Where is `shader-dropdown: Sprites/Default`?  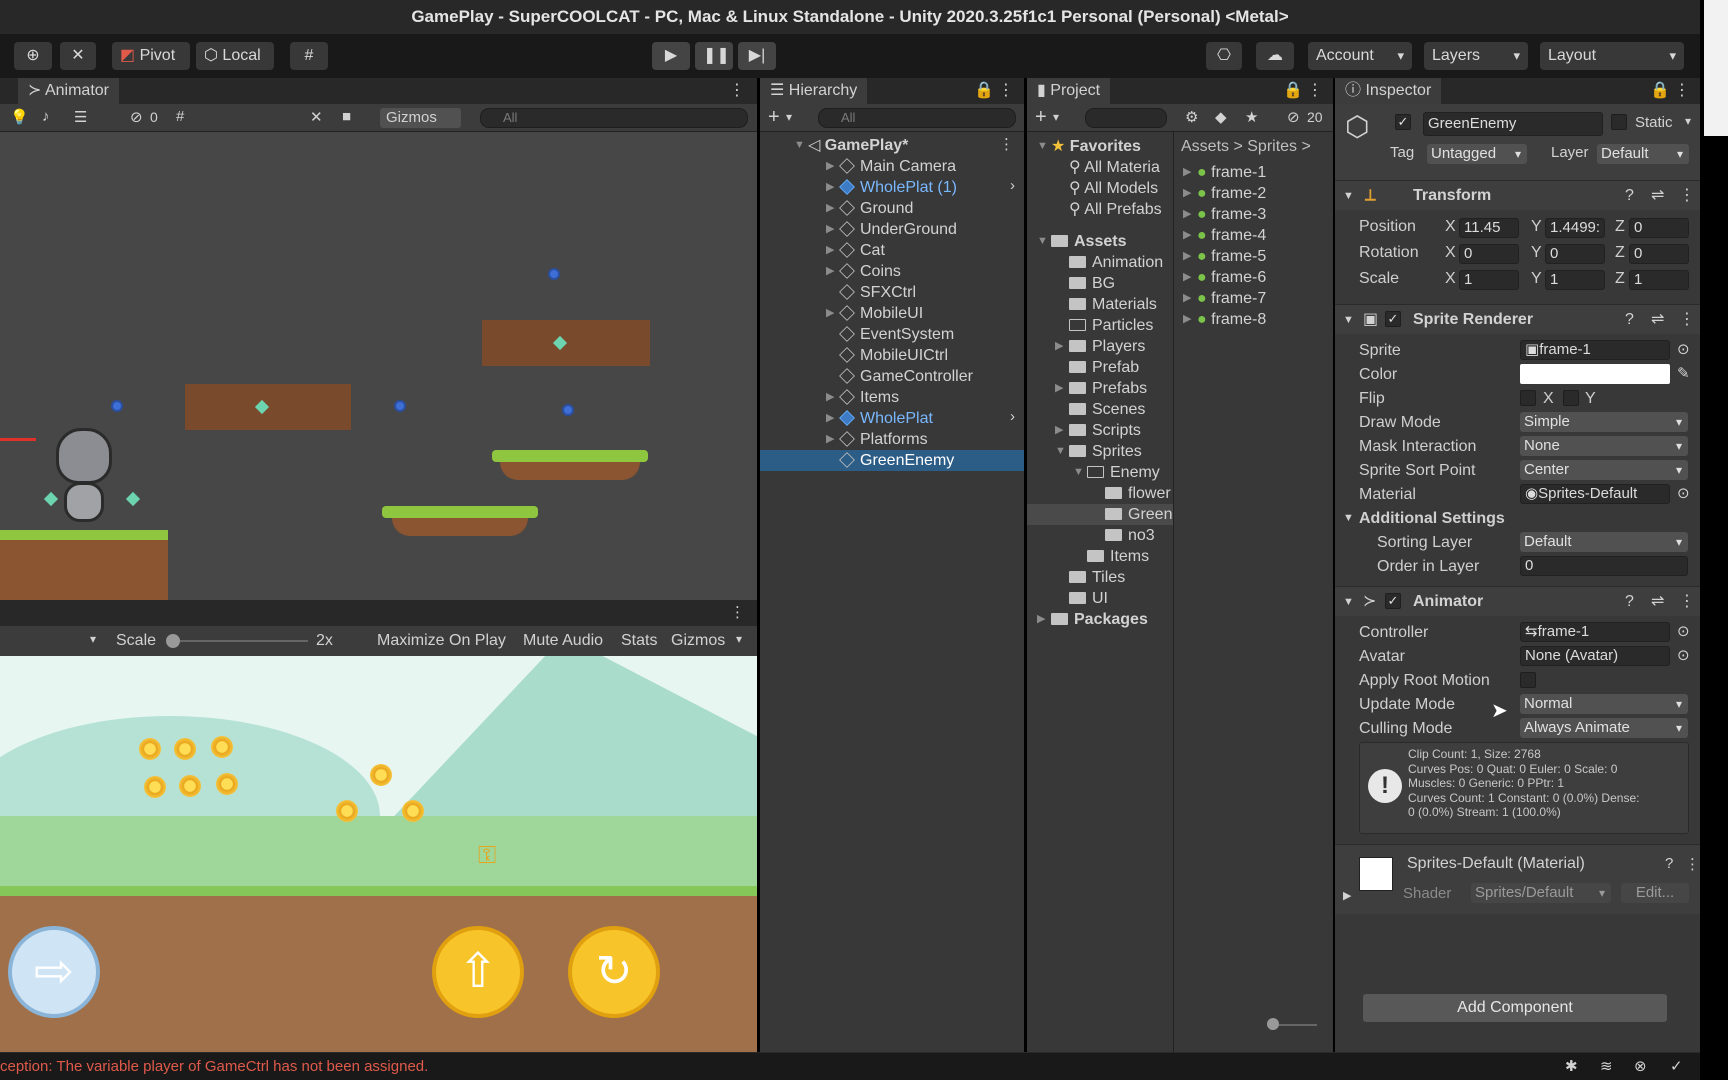
shader-dropdown: Sprites/Default is located at coordinates (1541, 893).